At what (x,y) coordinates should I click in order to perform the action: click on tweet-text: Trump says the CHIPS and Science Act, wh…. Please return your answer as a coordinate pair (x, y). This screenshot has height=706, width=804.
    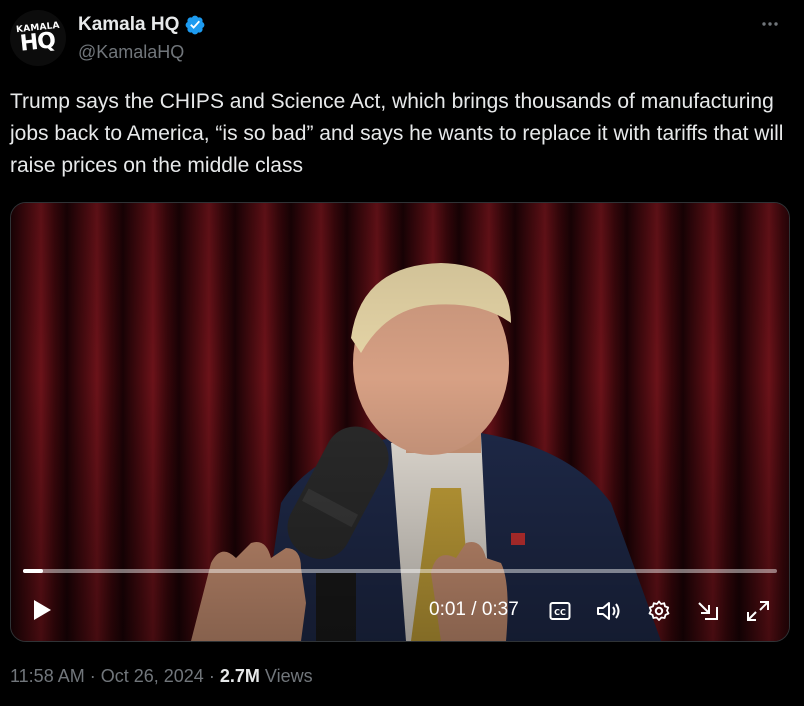
    Looking at the image, I should click on (397, 133).